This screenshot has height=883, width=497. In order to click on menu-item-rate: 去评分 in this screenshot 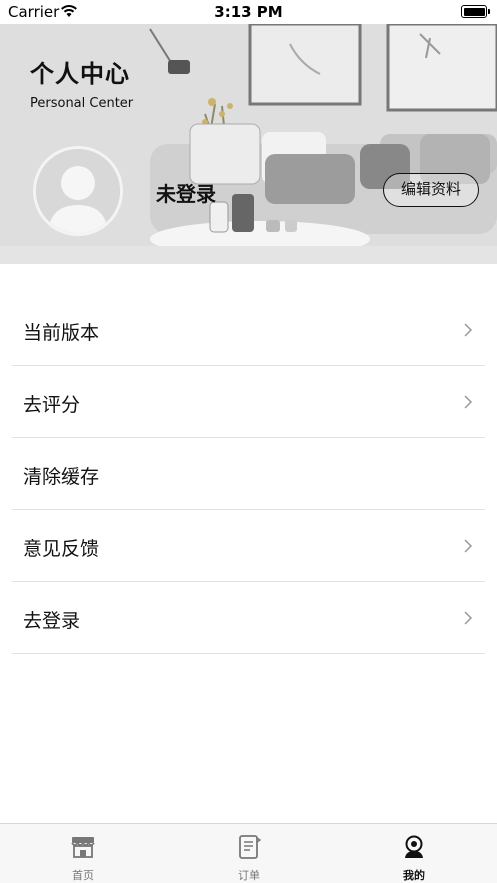, I will do `click(248, 402)`.